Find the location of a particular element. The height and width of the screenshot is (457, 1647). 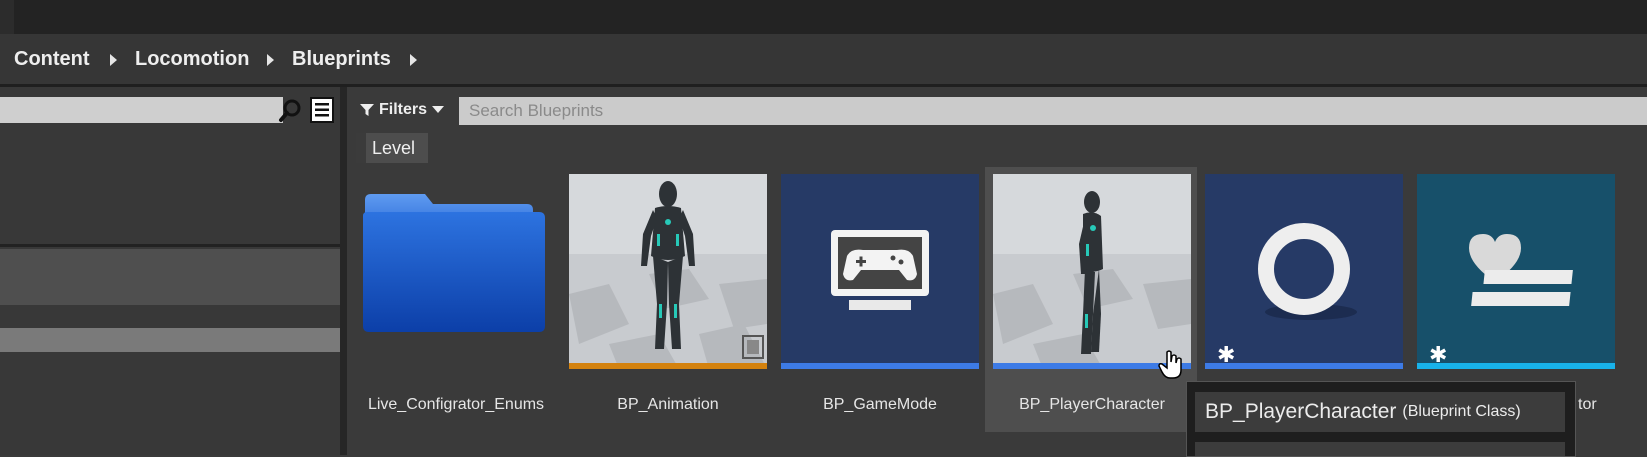

view-options-icon is located at coordinates (322, 110).